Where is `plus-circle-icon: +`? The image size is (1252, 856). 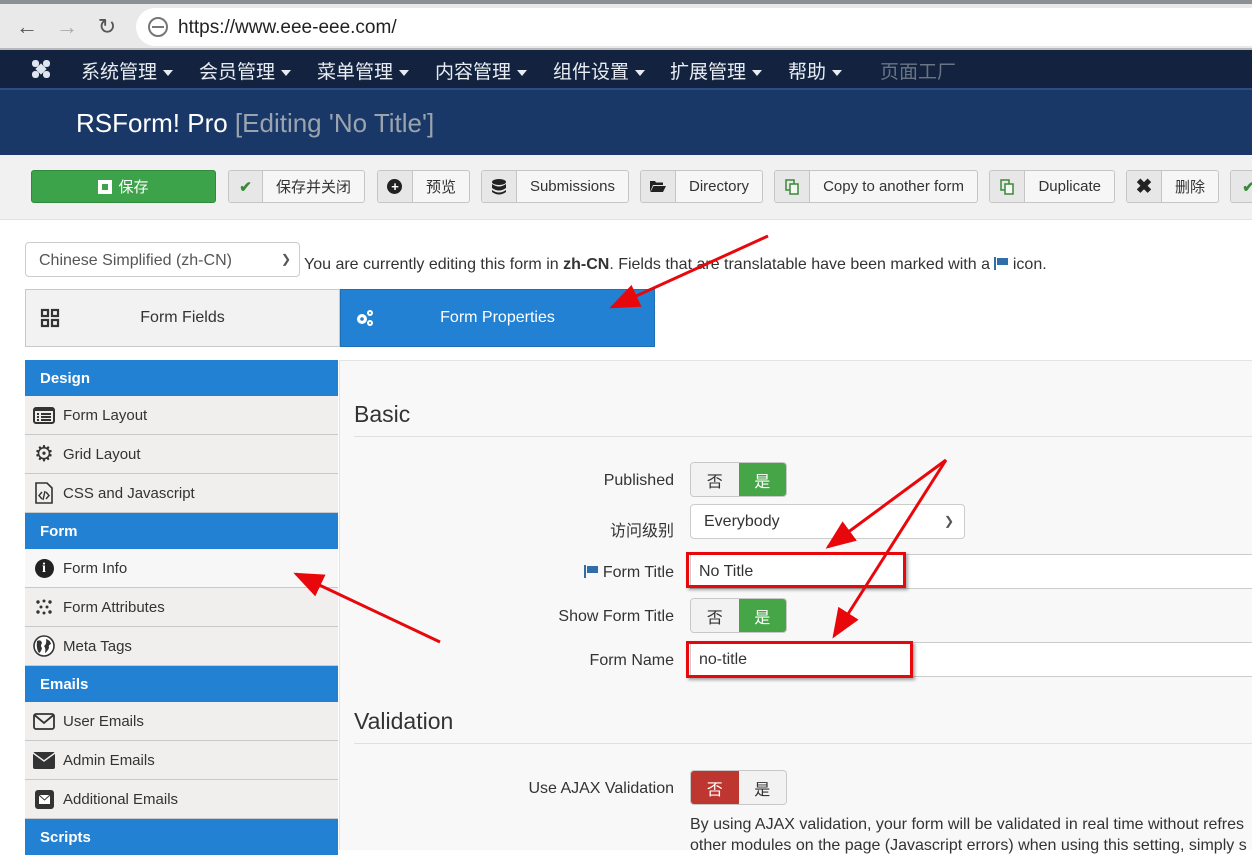 plus-circle-icon: + is located at coordinates (395, 186).